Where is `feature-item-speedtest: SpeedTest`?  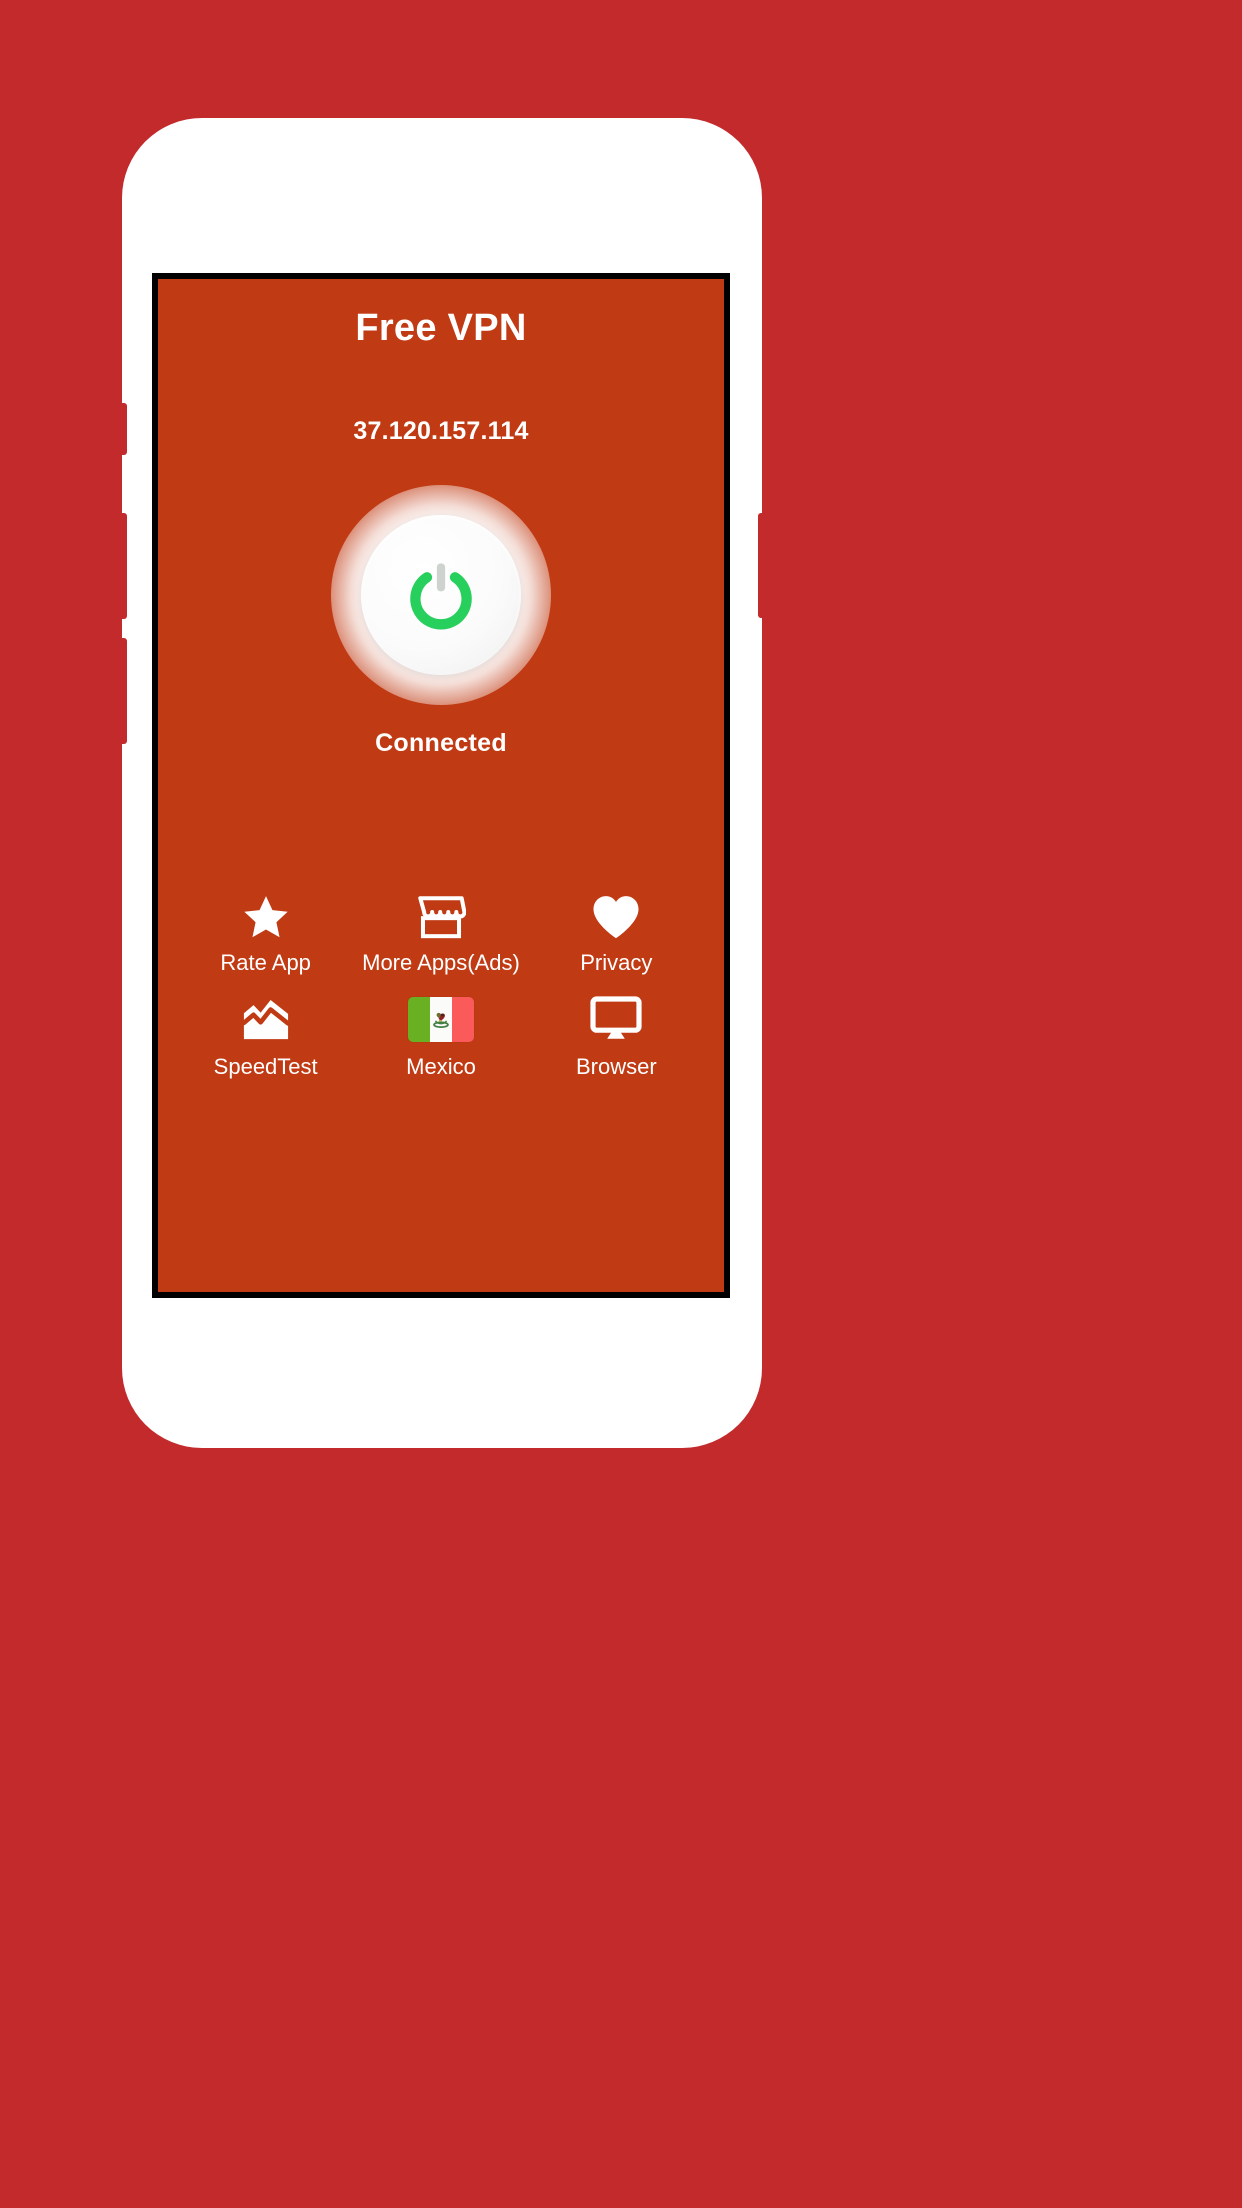 feature-item-speedtest: SpeedTest is located at coordinates (265, 1034).